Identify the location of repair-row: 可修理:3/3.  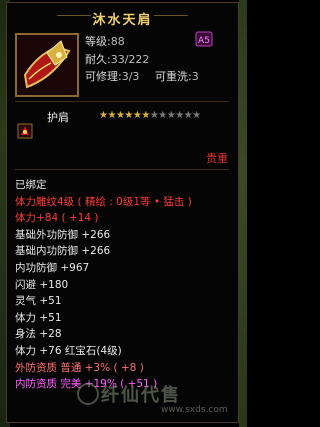
(112, 76).